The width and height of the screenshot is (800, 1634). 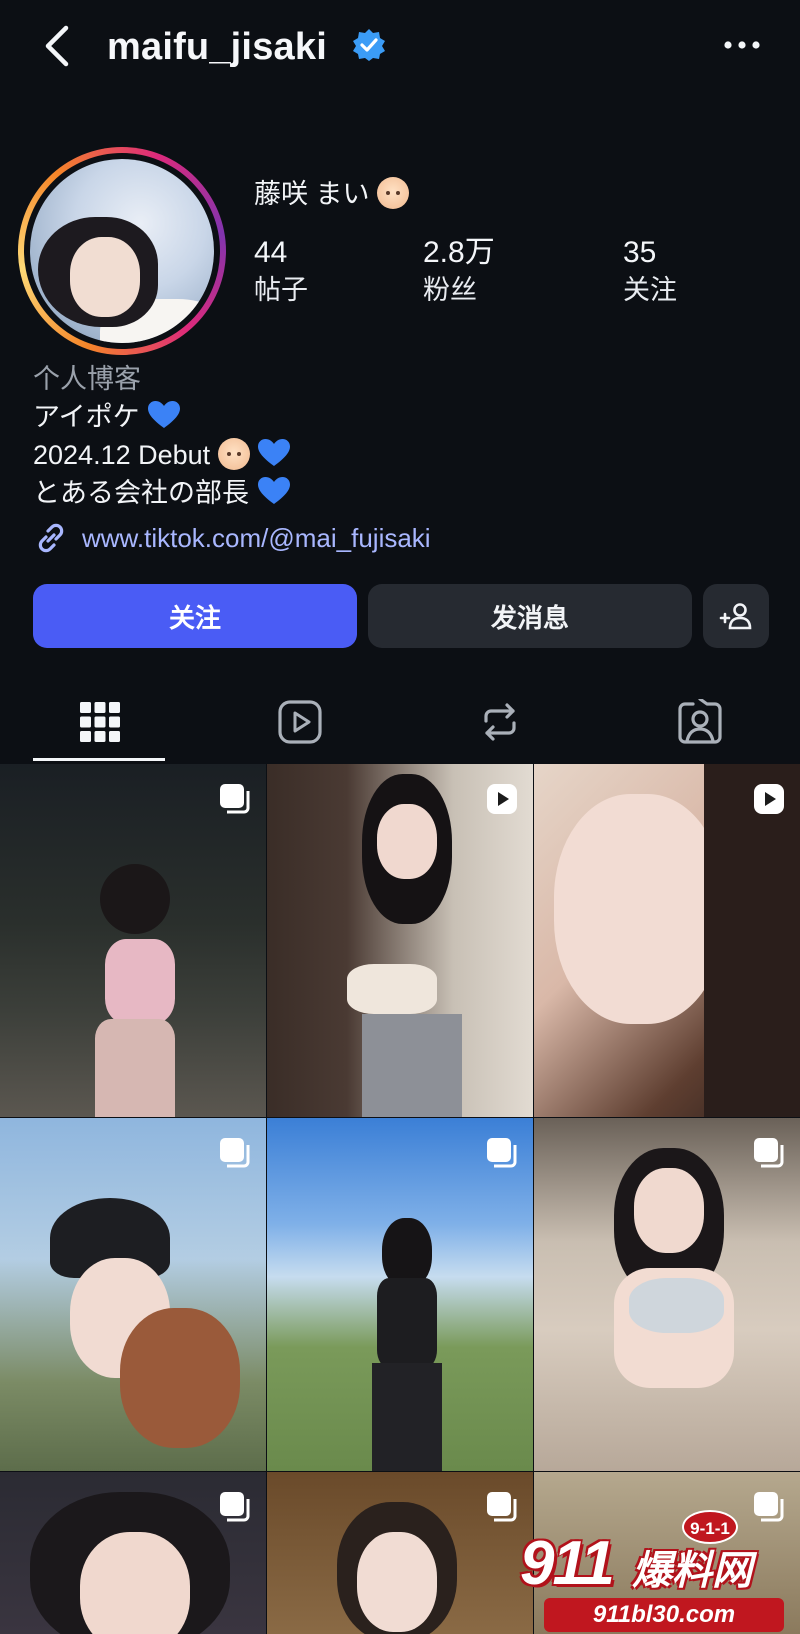 I want to click on grid-icon, so click(x=100, y=722).